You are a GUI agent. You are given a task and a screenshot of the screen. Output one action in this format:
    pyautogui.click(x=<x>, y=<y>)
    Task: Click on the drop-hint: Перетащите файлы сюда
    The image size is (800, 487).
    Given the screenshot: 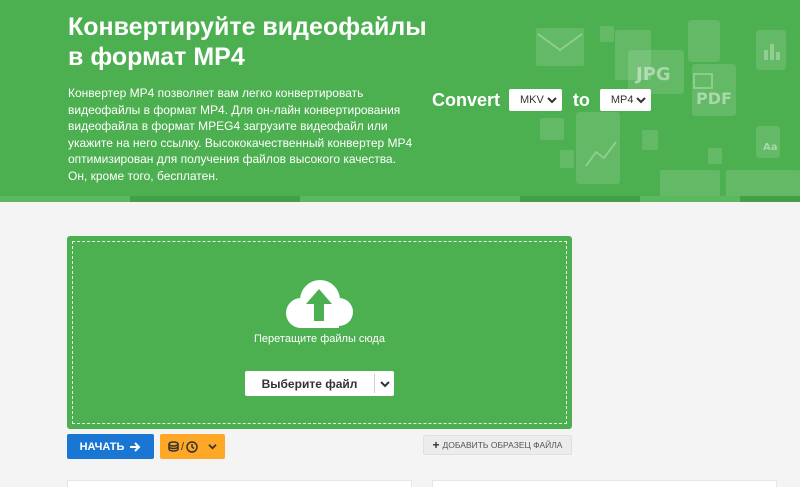 What is the action you would take?
    pyautogui.click(x=319, y=339)
    